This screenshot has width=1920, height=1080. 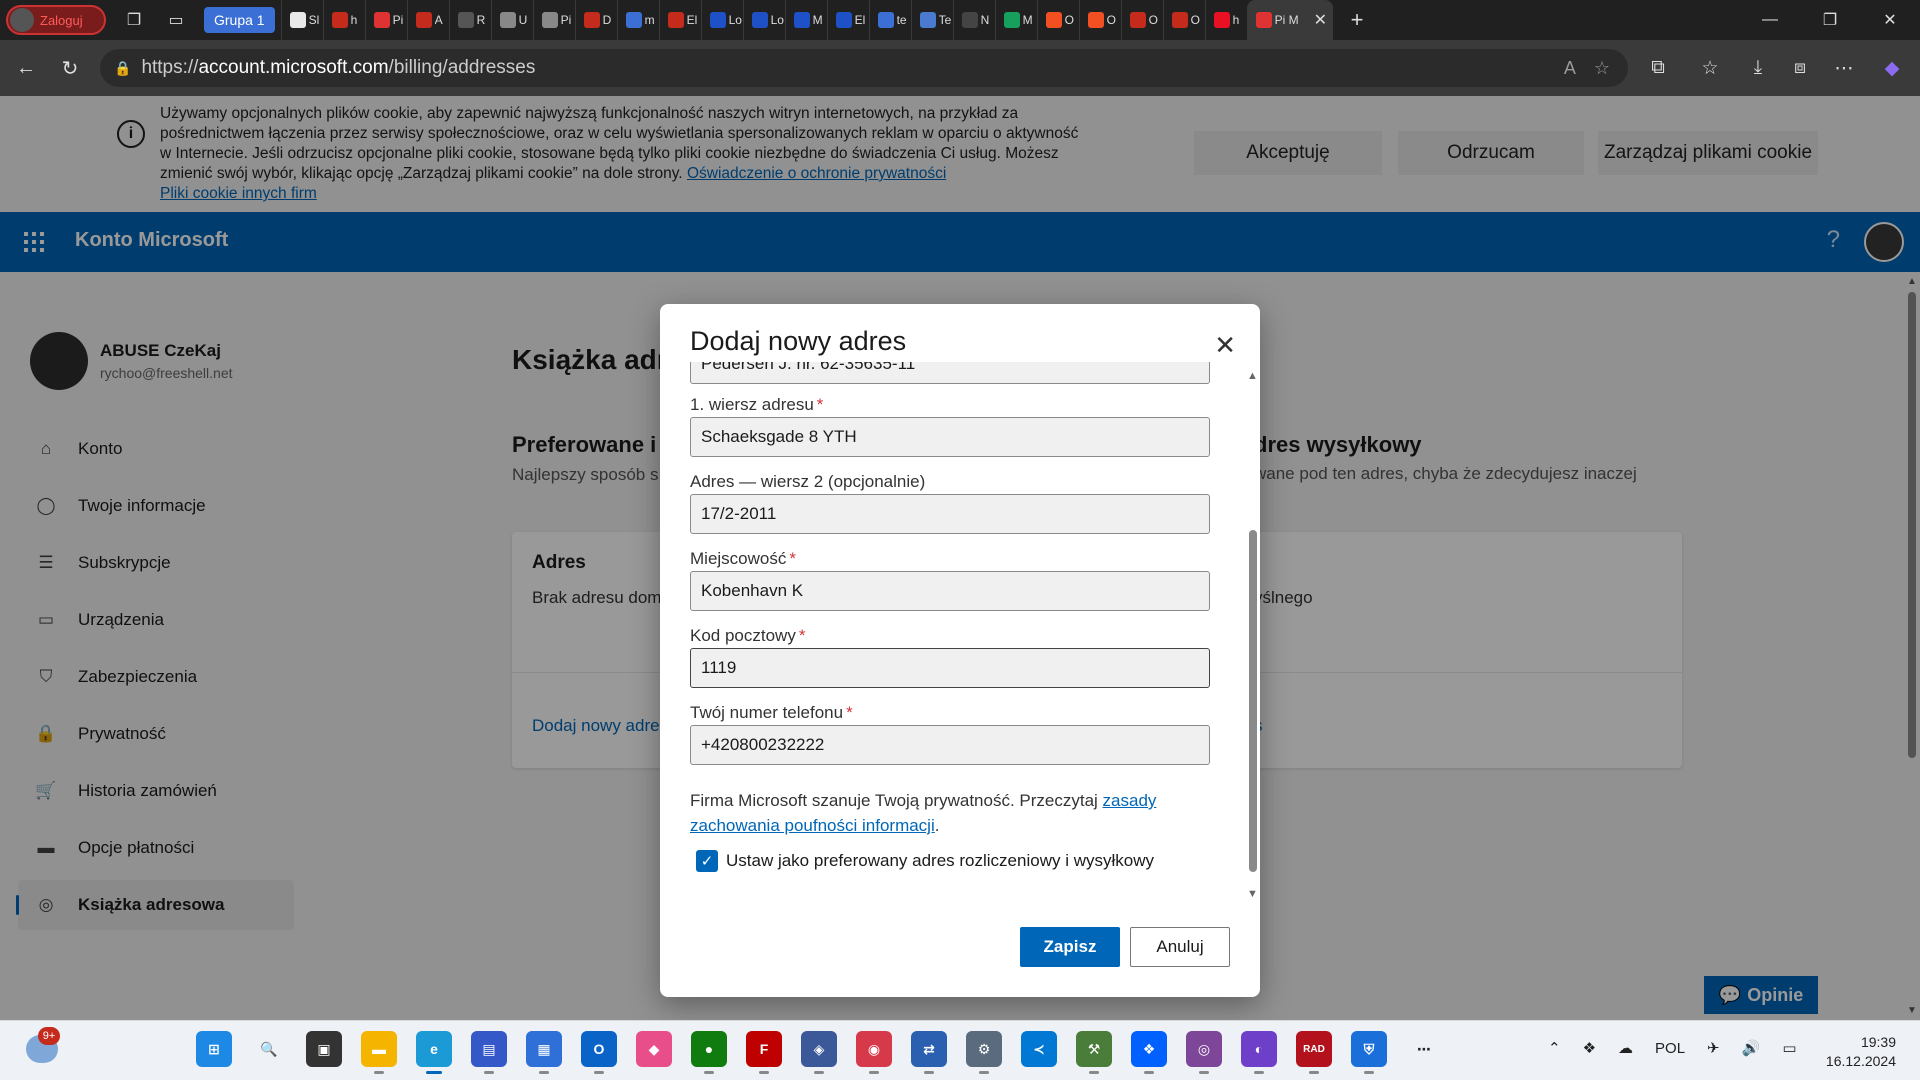 I want to click on dialog-scrollbar-thumb, so click(x=1253, y=701).